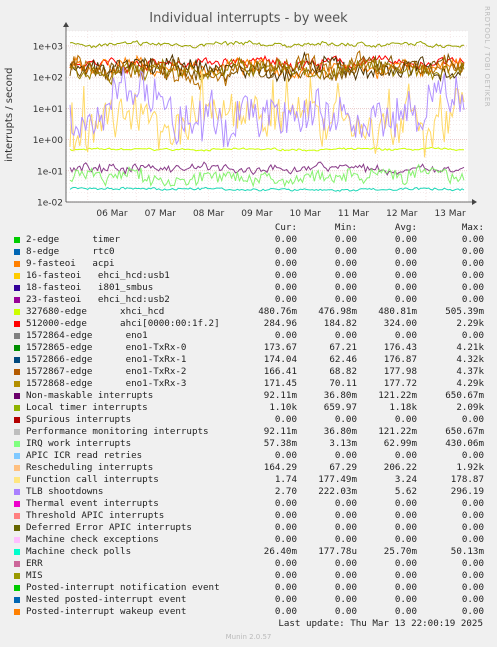 This screenshot has height=647, width=497. I want to click on x-tick-label: 08 Mar, so click(209, 214).